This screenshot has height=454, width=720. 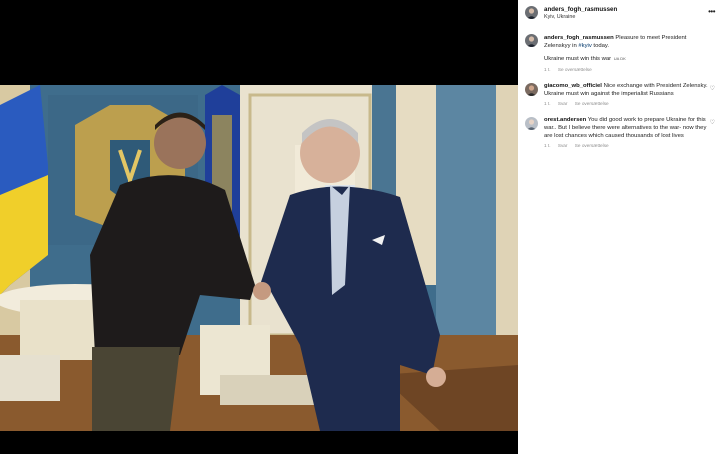 What do you see at coordinates (547, 69) in the screenshot?
I see `caption-age: 1 t.` at bounding box center [547, 69].